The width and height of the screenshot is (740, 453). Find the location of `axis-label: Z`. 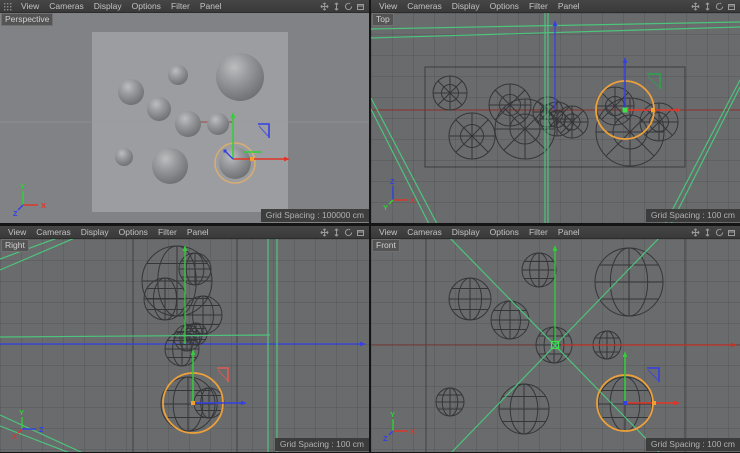

axis-label: Z is located at coordinates (15, 213).